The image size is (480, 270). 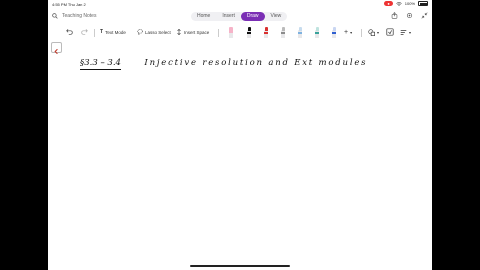 I want to click on text-mode-button: T Text Mode, so click(x=113, y=32).